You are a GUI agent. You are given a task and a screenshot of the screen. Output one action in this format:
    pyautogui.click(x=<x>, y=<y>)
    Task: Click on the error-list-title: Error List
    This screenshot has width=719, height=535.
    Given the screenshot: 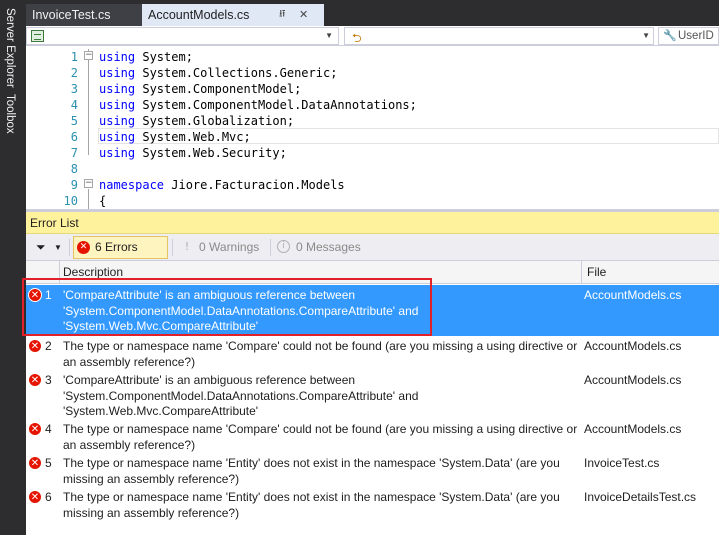 What is the action you would take?
    pyautogui.click(x=54, y=223)
    